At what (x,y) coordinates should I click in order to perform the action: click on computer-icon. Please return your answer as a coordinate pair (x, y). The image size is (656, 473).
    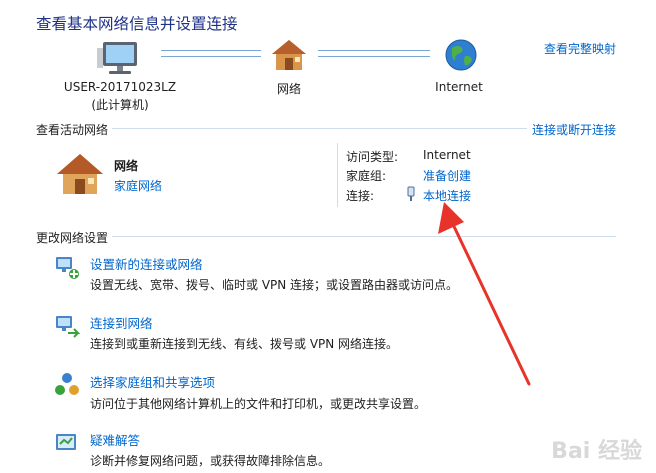
    Looking at the image, I should click on (120, 58).